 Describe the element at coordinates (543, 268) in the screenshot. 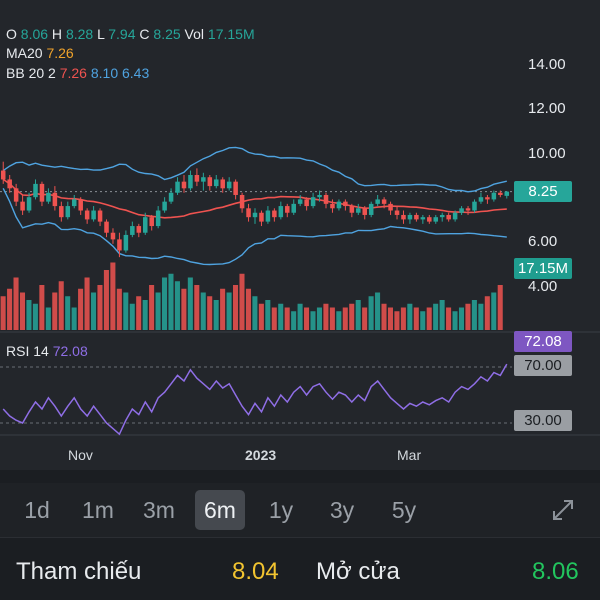

I see `volume-tag: 17.15M` at that location.